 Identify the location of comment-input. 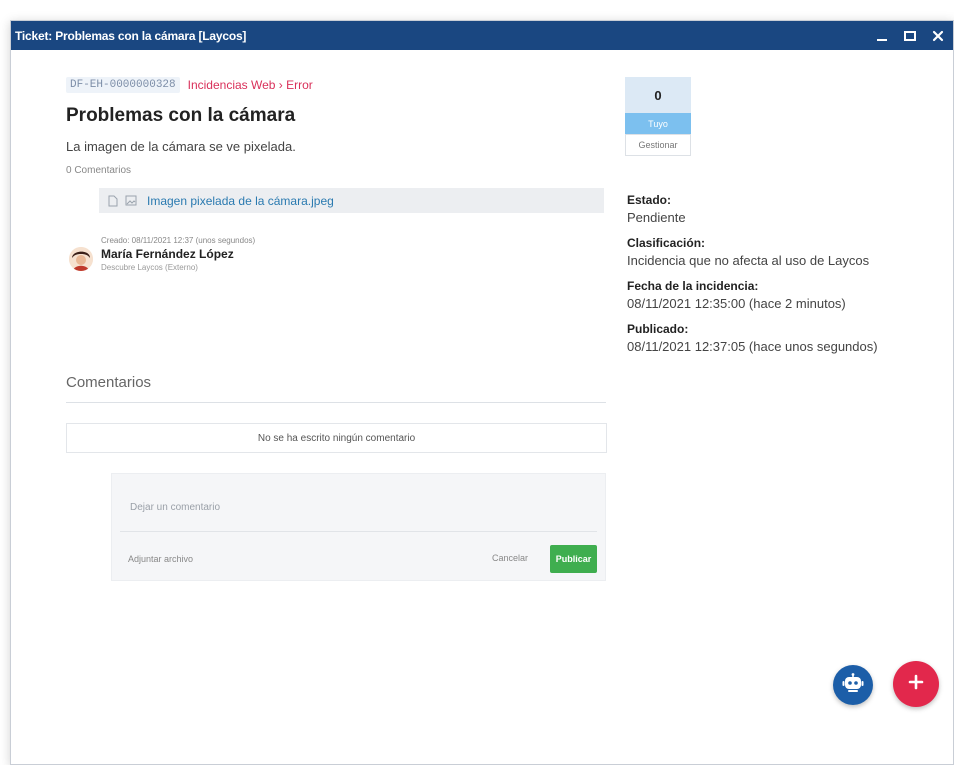
(358, 508).